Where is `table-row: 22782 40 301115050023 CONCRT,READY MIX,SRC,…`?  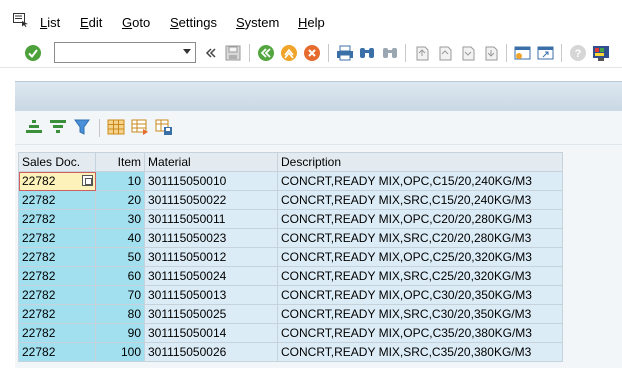
table-row: 22782 40 301115050023 CONCRT,READY MIX,SRC,… is located at coordinates (290, 238).